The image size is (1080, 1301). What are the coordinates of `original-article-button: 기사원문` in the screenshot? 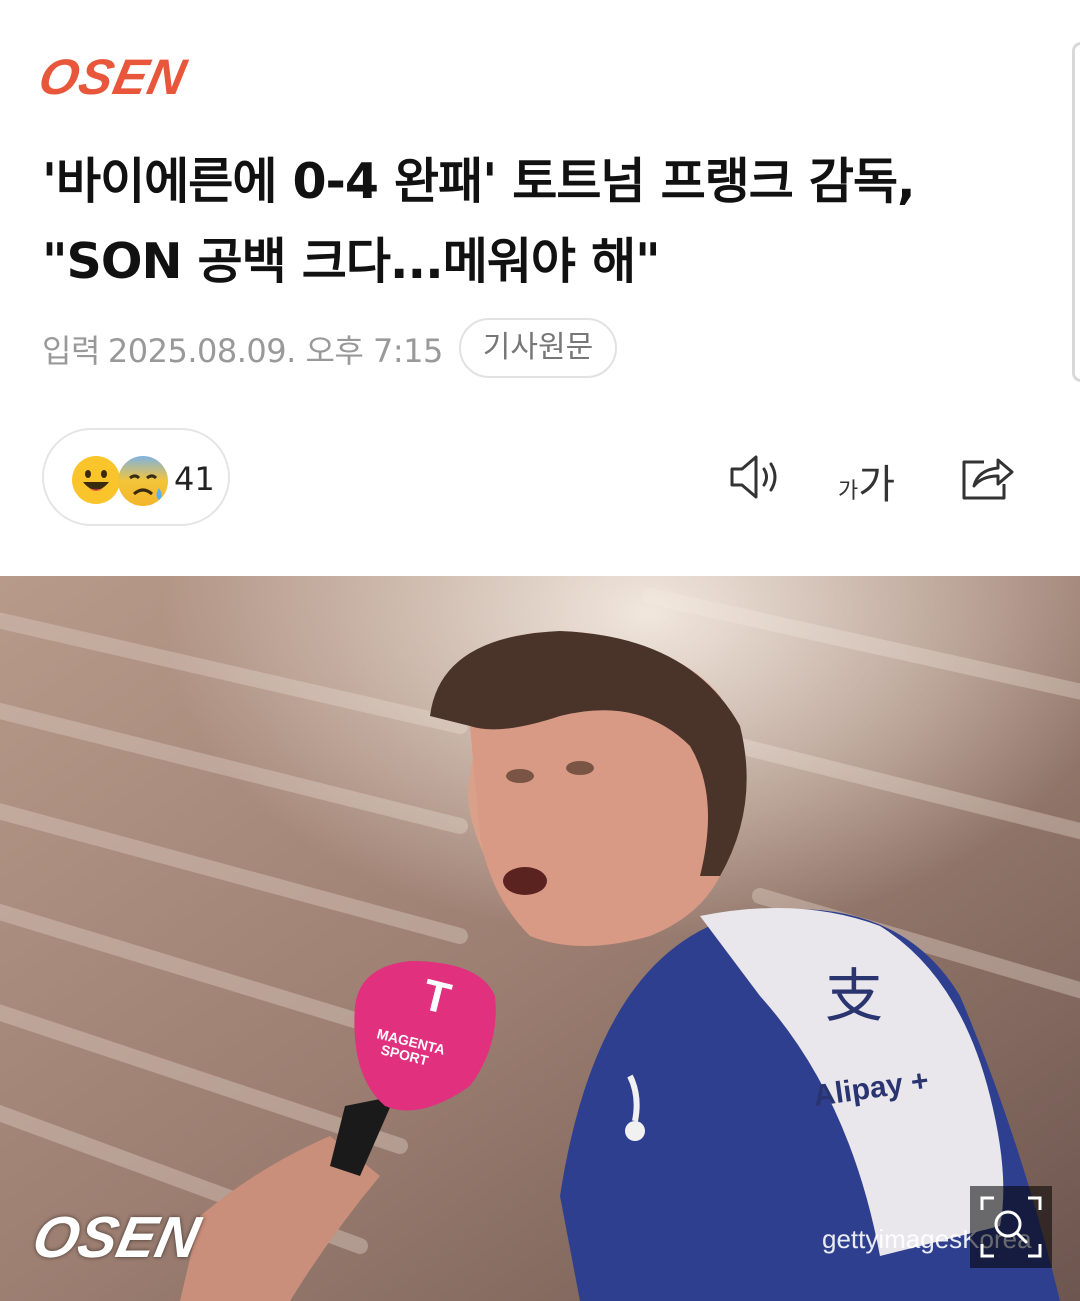 It's located at (538, 348).